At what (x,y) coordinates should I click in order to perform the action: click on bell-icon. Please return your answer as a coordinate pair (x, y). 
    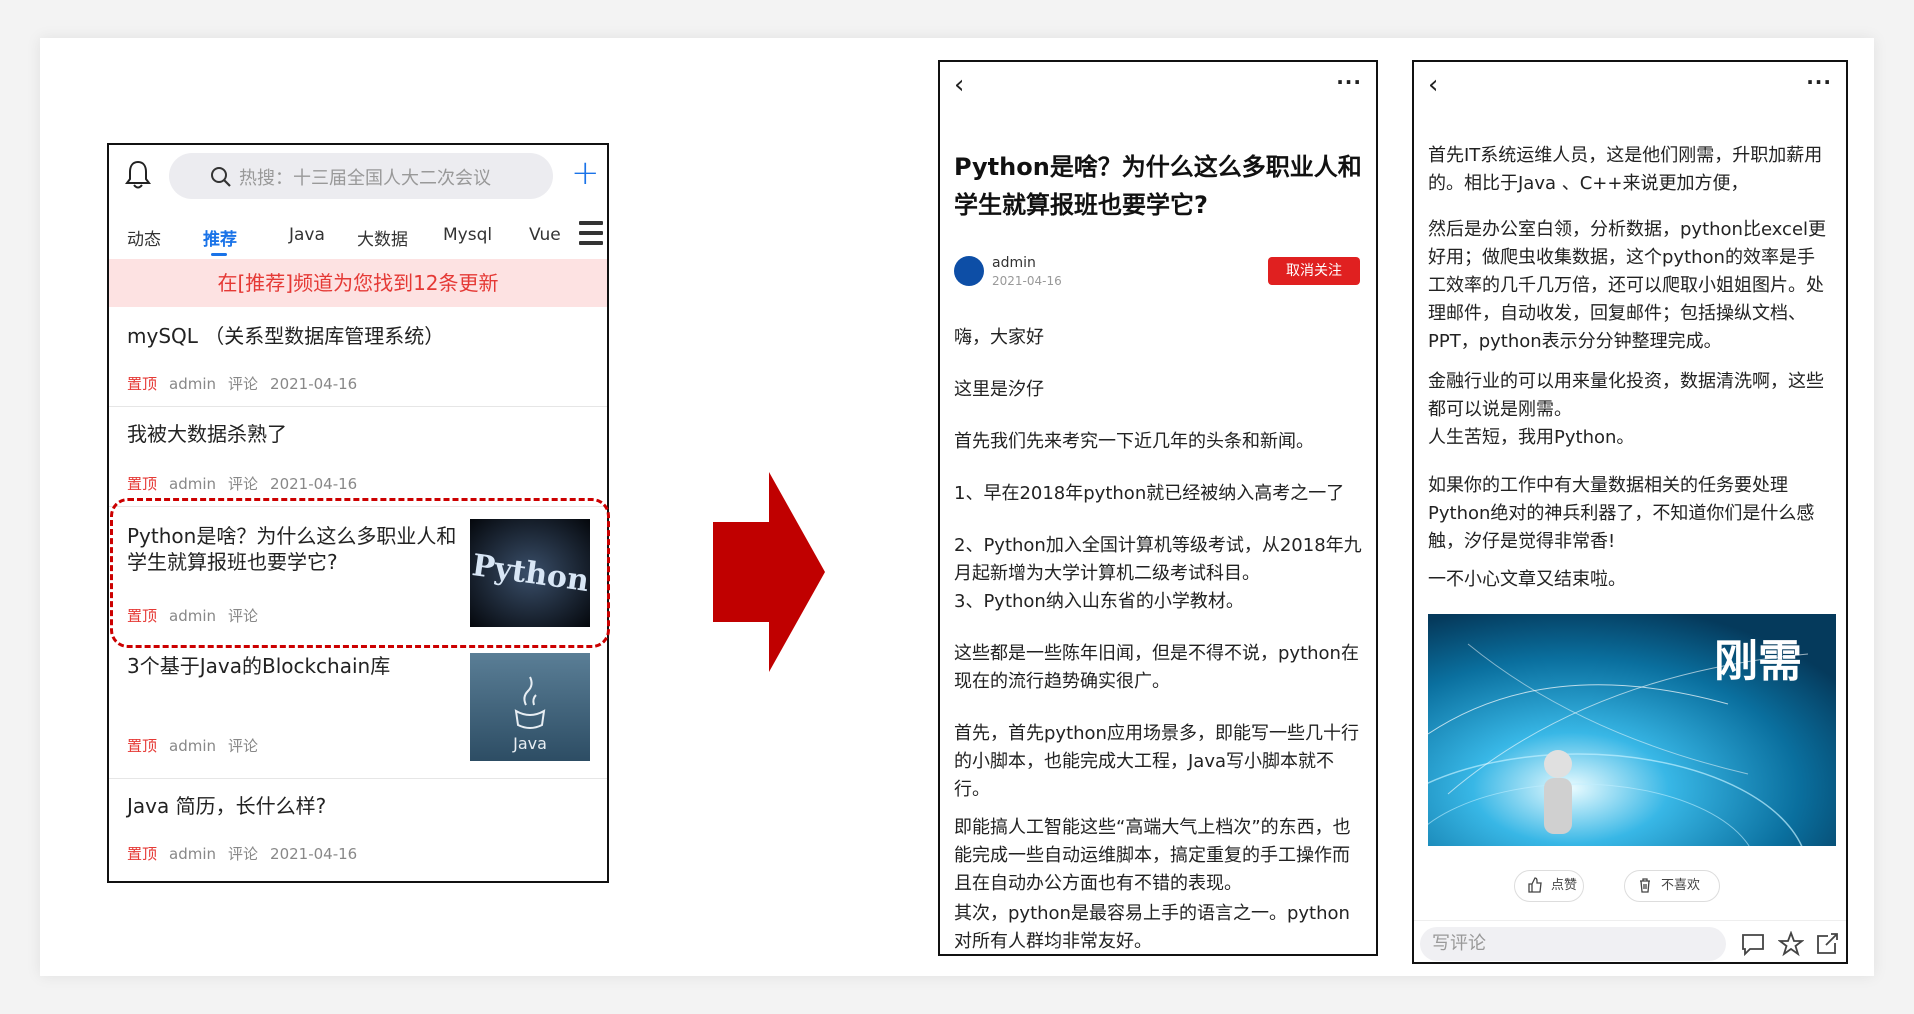
    Looking at the image, I should click on (138, 175).